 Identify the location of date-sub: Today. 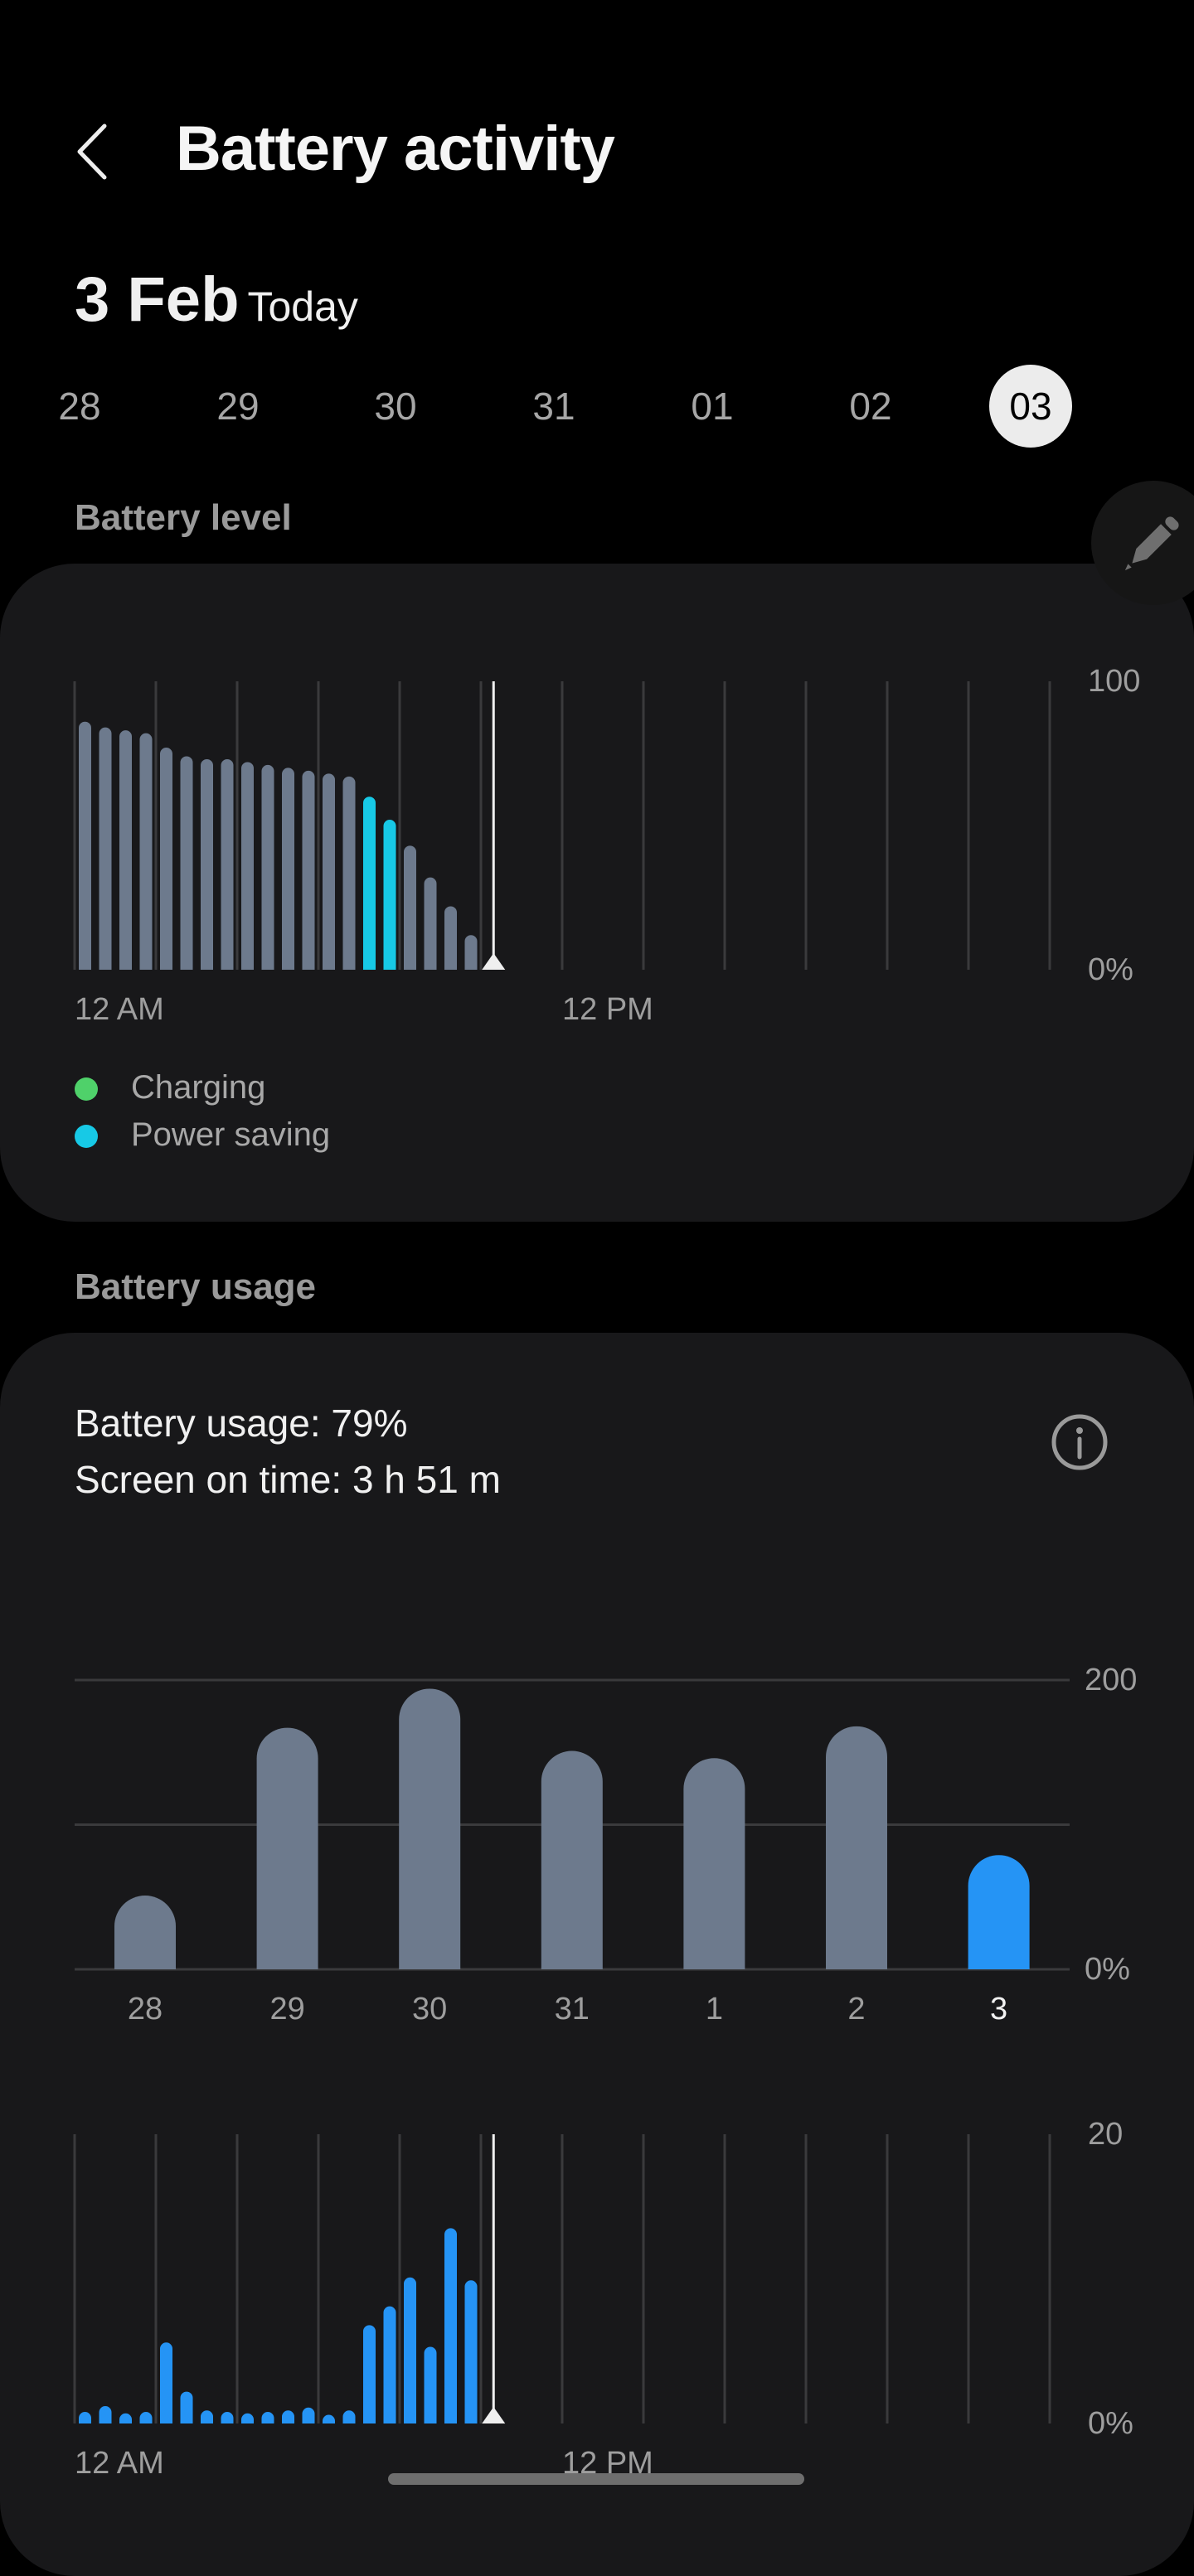
(302, 306).